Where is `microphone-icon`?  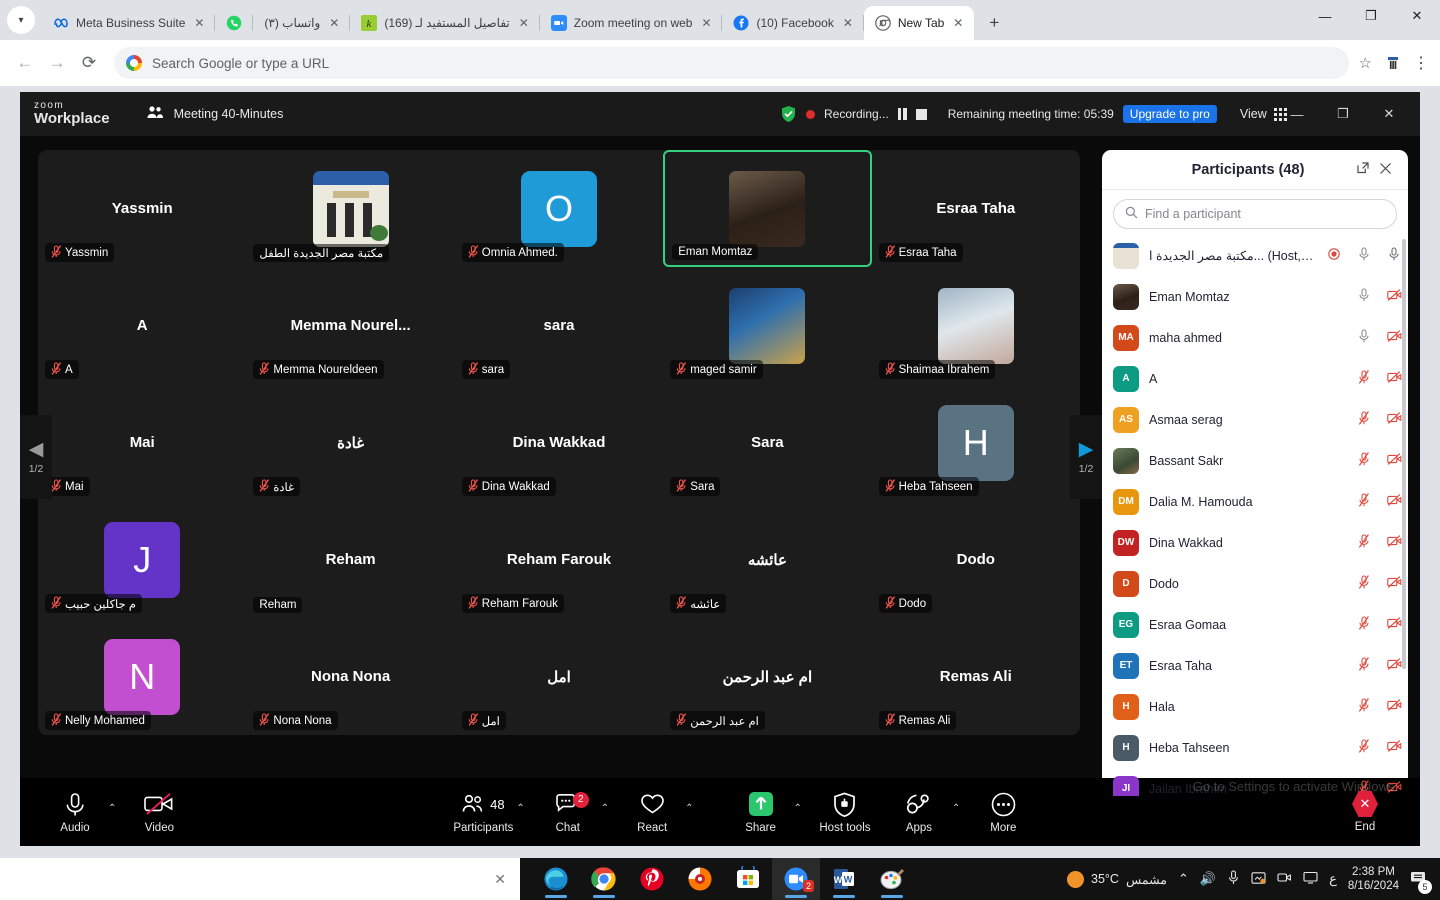 microphone-icon is located at coordinates (1233, 879).